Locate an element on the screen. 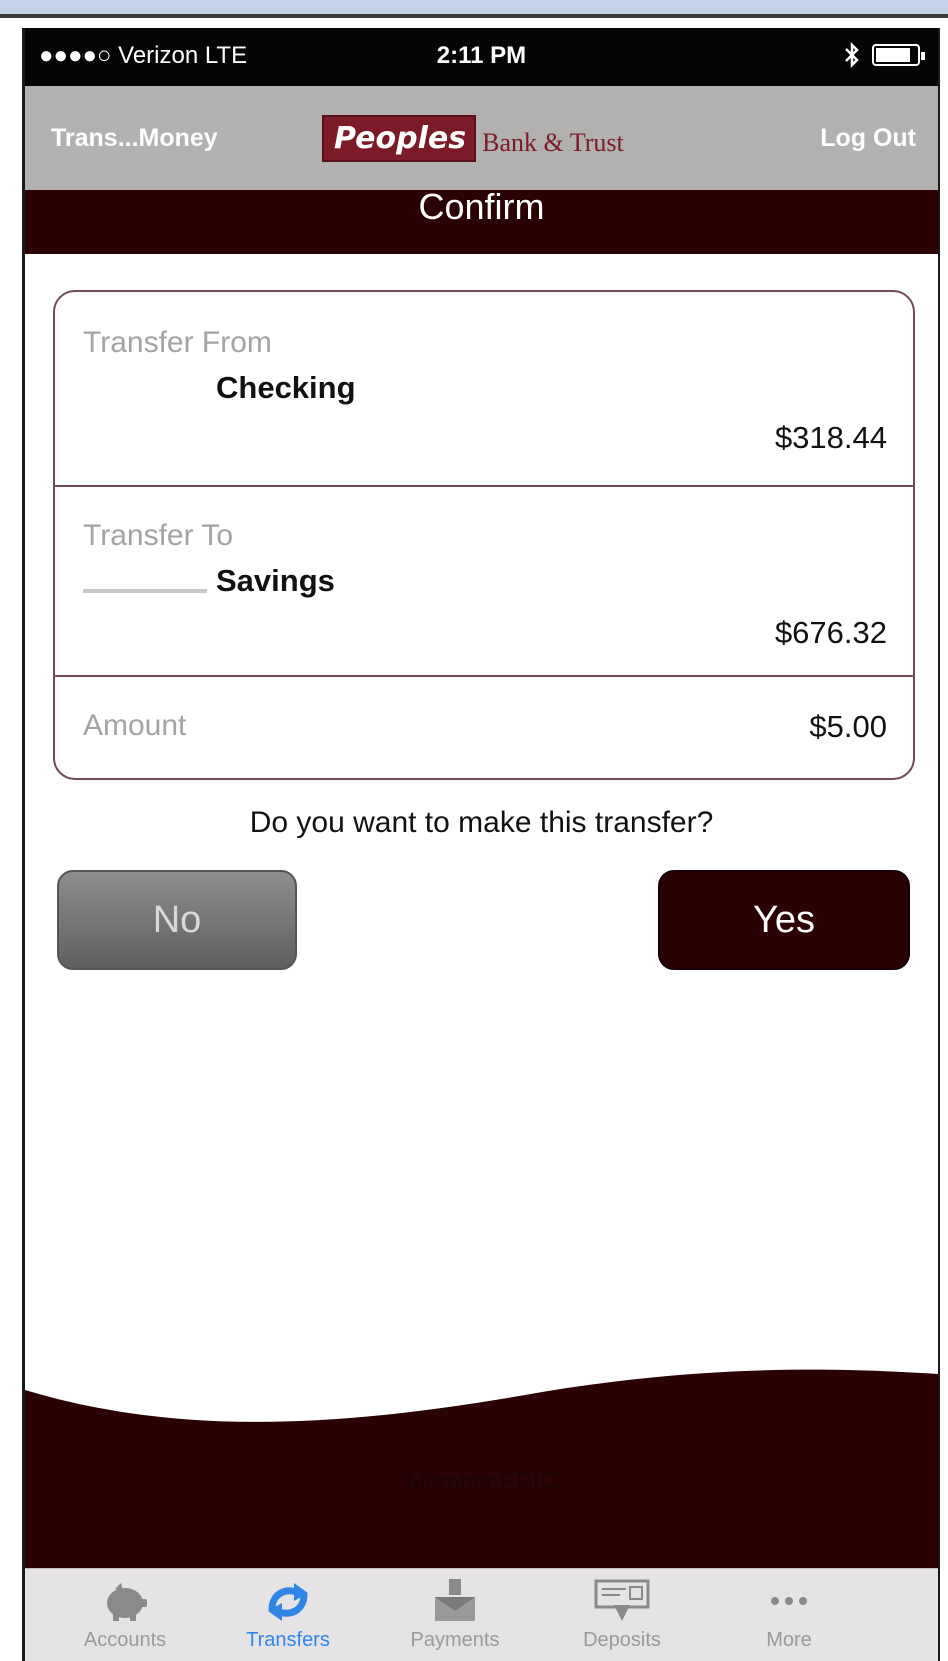  more-dots-icon is located at coordinates (789, 1601).